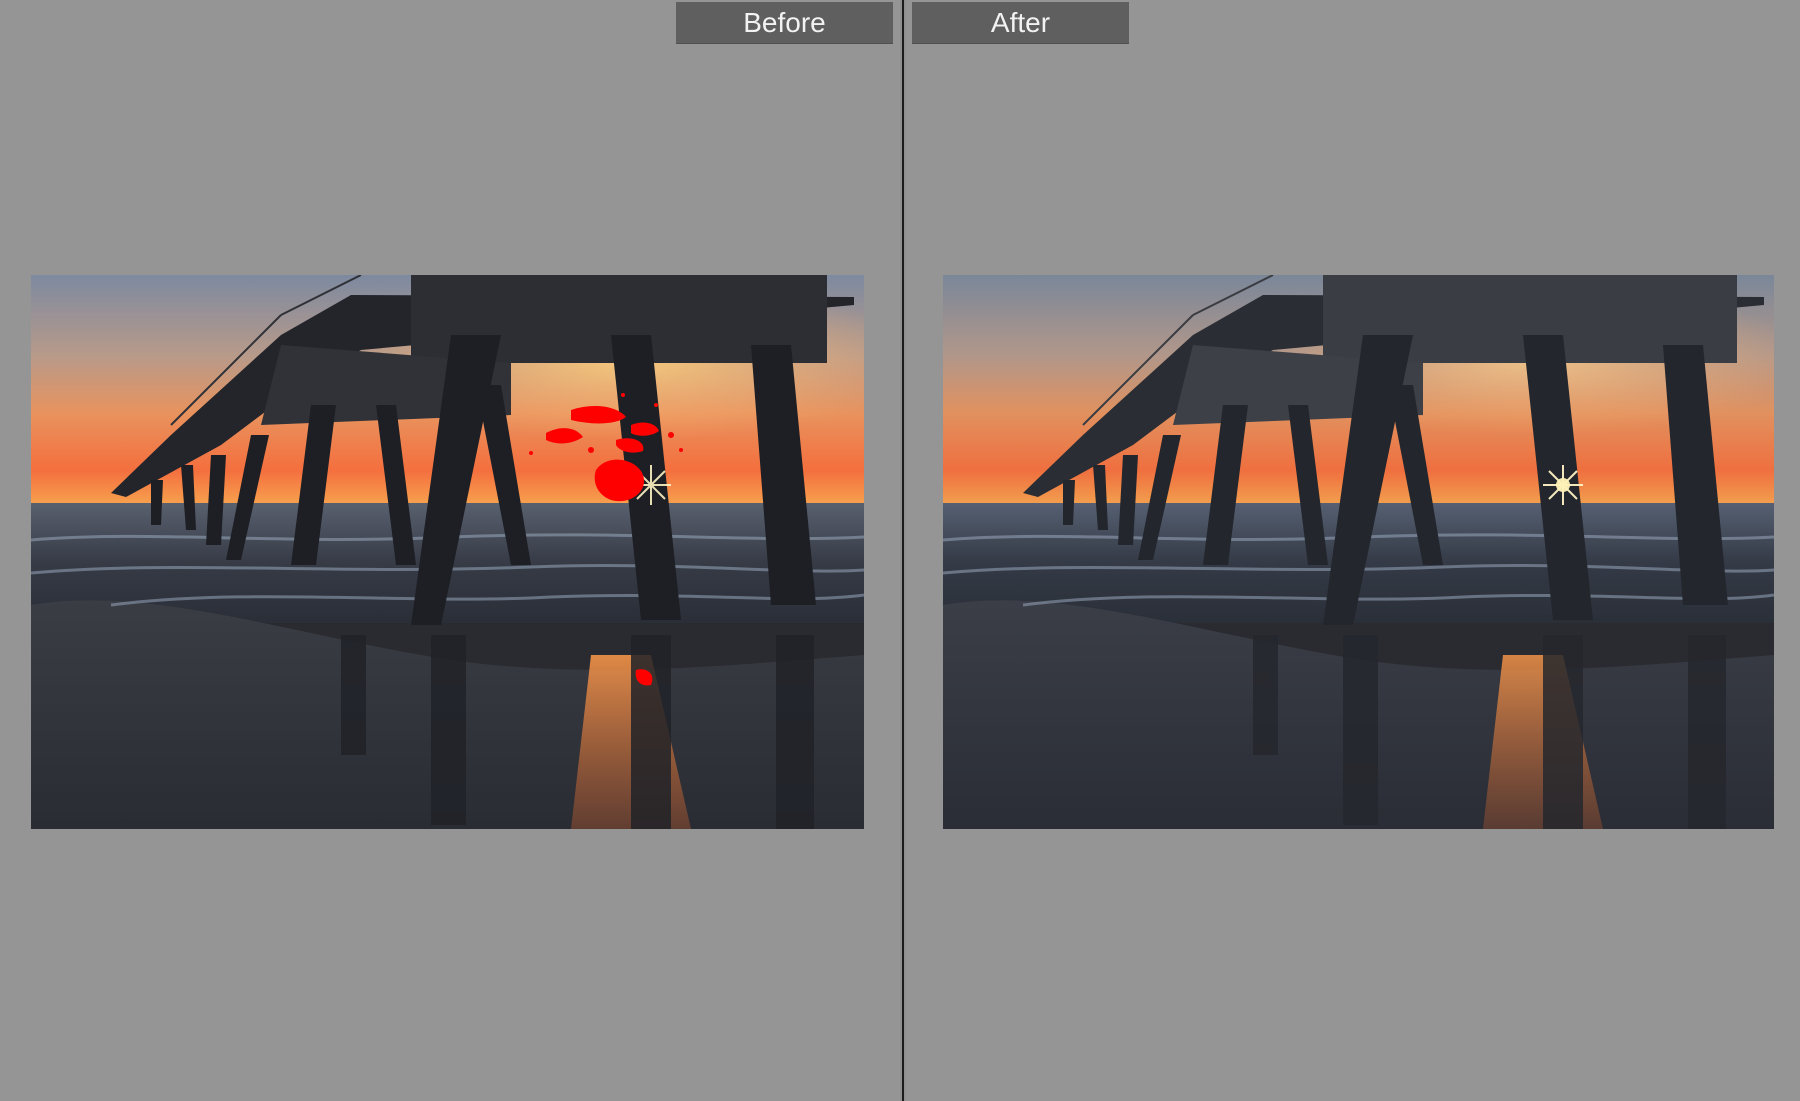 The height and width of the screenshot is (1101, 1800). Describe the element at coordinates (1020, 23) in the screenshot. I see `after-label: After` at that location.